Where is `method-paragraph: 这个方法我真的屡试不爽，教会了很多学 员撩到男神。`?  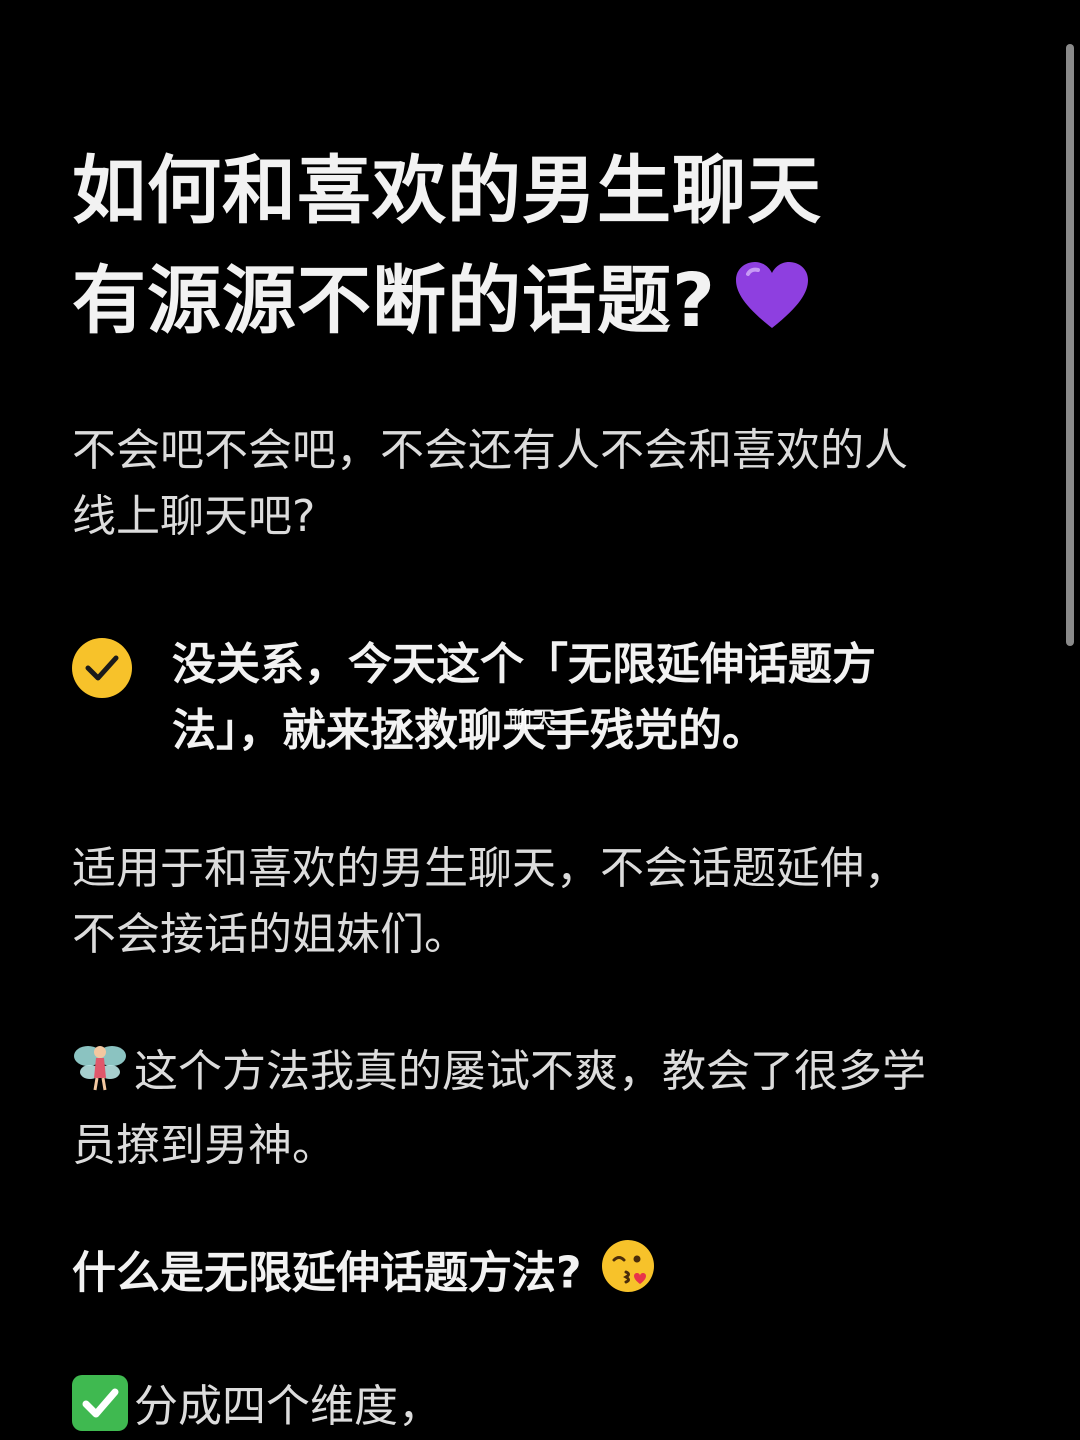
method-paragraph: 这个方法我真的屡试不爽，教会了很多学 员撩到男神。 is located at coordinates (542, 1108).